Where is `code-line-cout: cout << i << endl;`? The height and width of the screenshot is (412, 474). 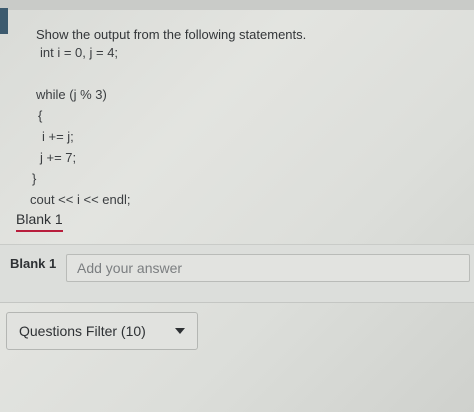 code-line-cout: cout << i << endl; is located at coordinates (80, 199).